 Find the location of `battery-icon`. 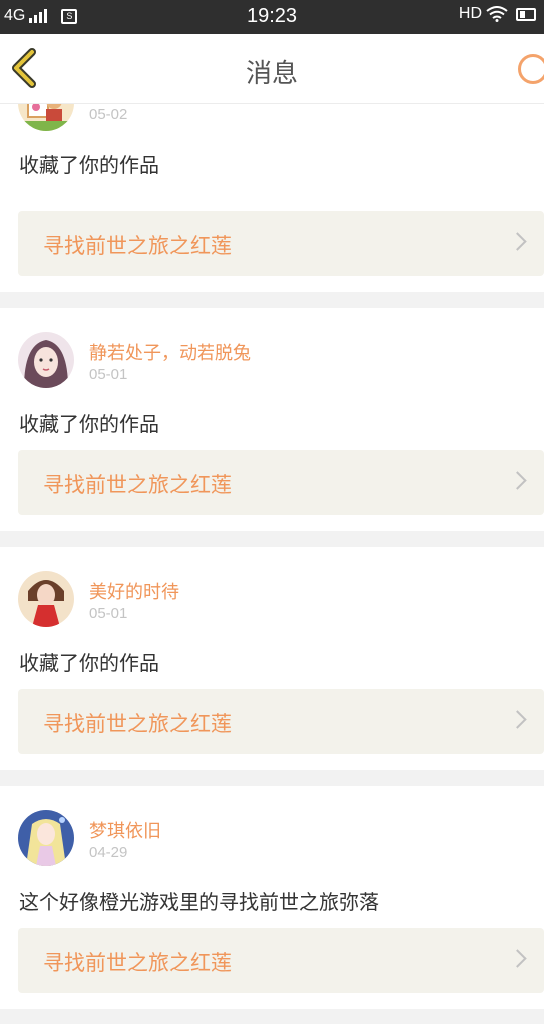

battery-icon is located at coordinates (526, 14).